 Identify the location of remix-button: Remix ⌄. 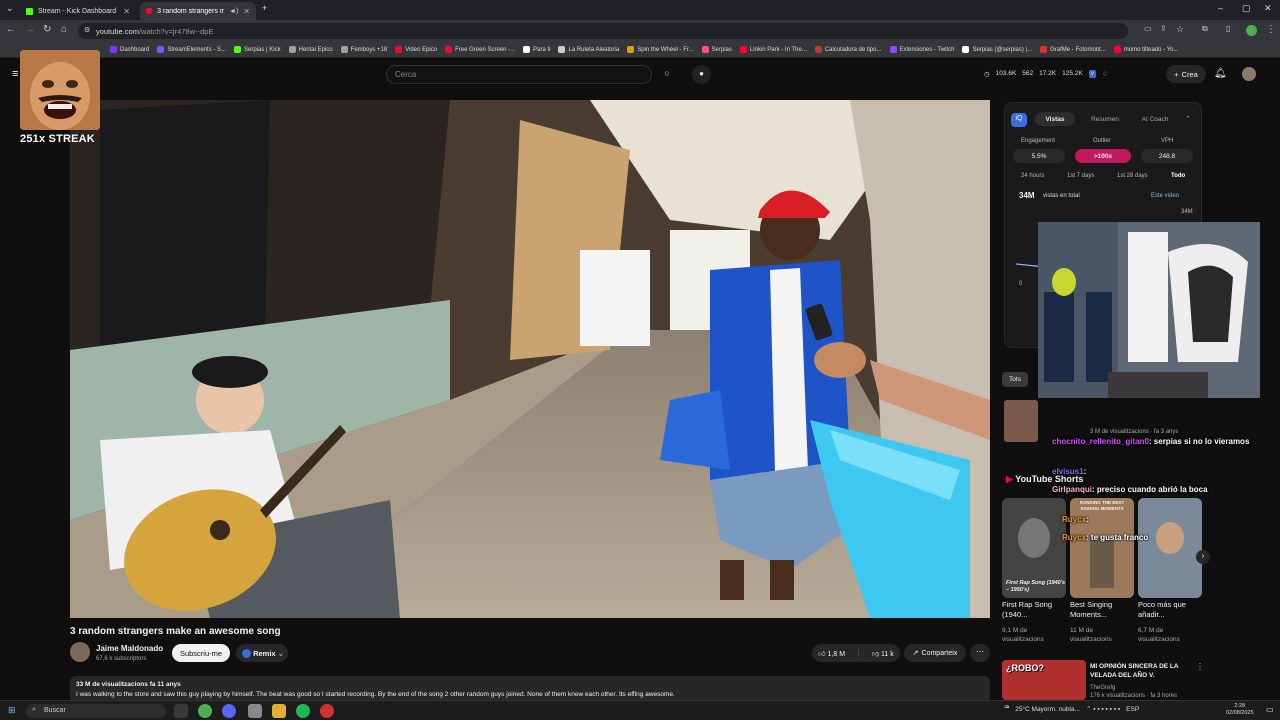
(262, 653).